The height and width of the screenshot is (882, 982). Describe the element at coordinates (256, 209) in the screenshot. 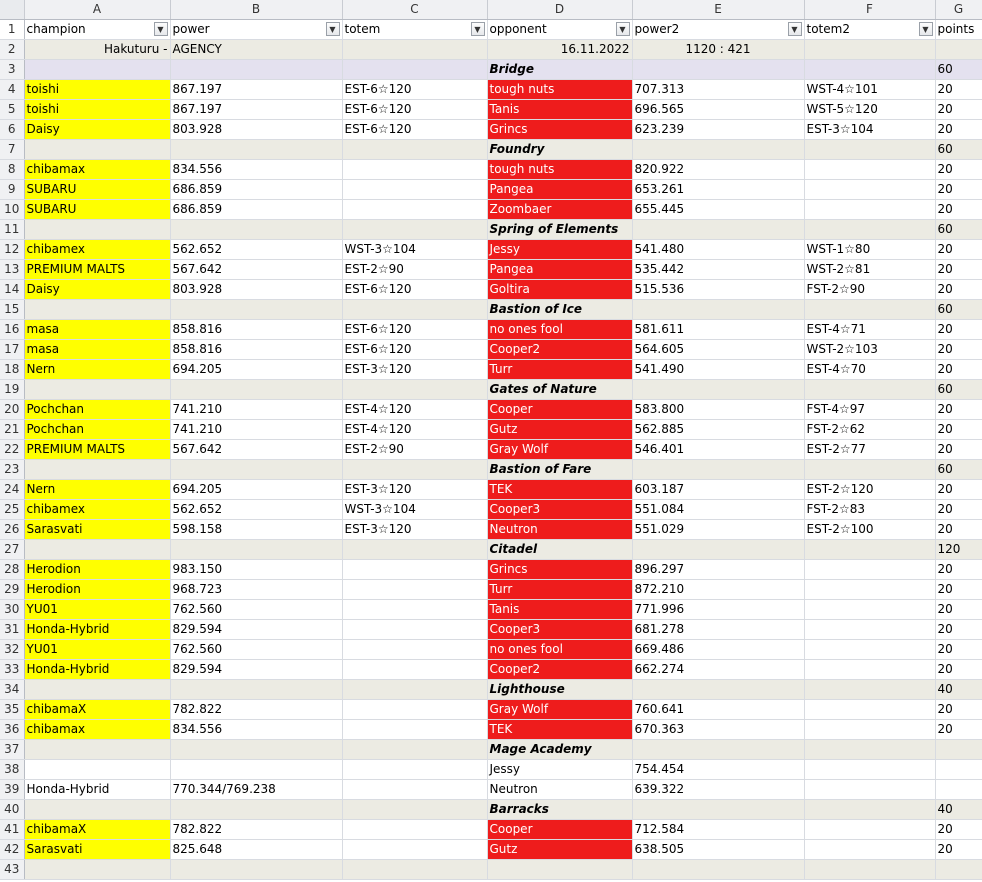

I see `power-cell: 686.859` at that location.